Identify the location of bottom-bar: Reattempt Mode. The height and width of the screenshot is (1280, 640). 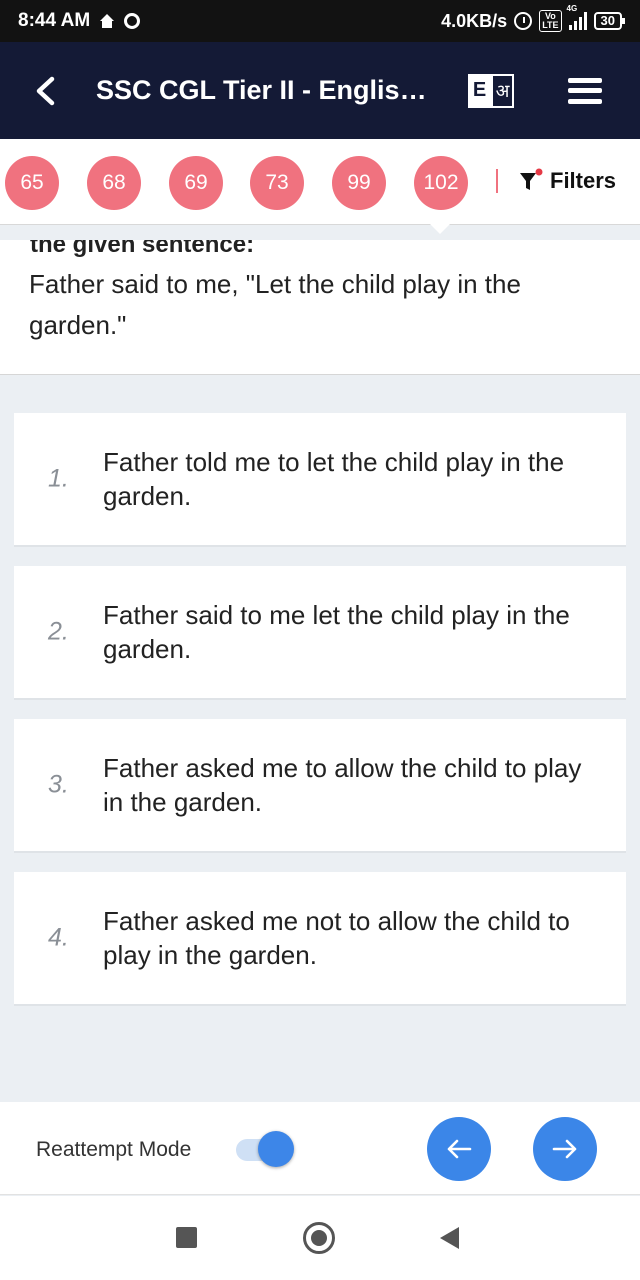
(320, 1148).